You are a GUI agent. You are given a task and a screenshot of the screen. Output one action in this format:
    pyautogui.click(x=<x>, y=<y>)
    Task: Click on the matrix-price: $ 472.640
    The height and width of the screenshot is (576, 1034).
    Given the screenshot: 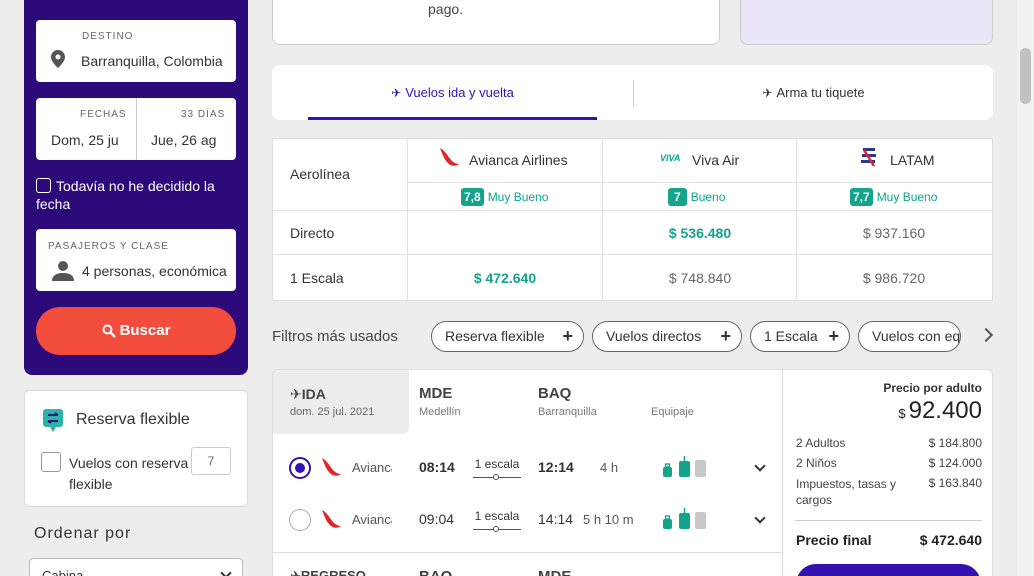 What is the action you would take?
    pyautogui.click(x=505, y=278)
    